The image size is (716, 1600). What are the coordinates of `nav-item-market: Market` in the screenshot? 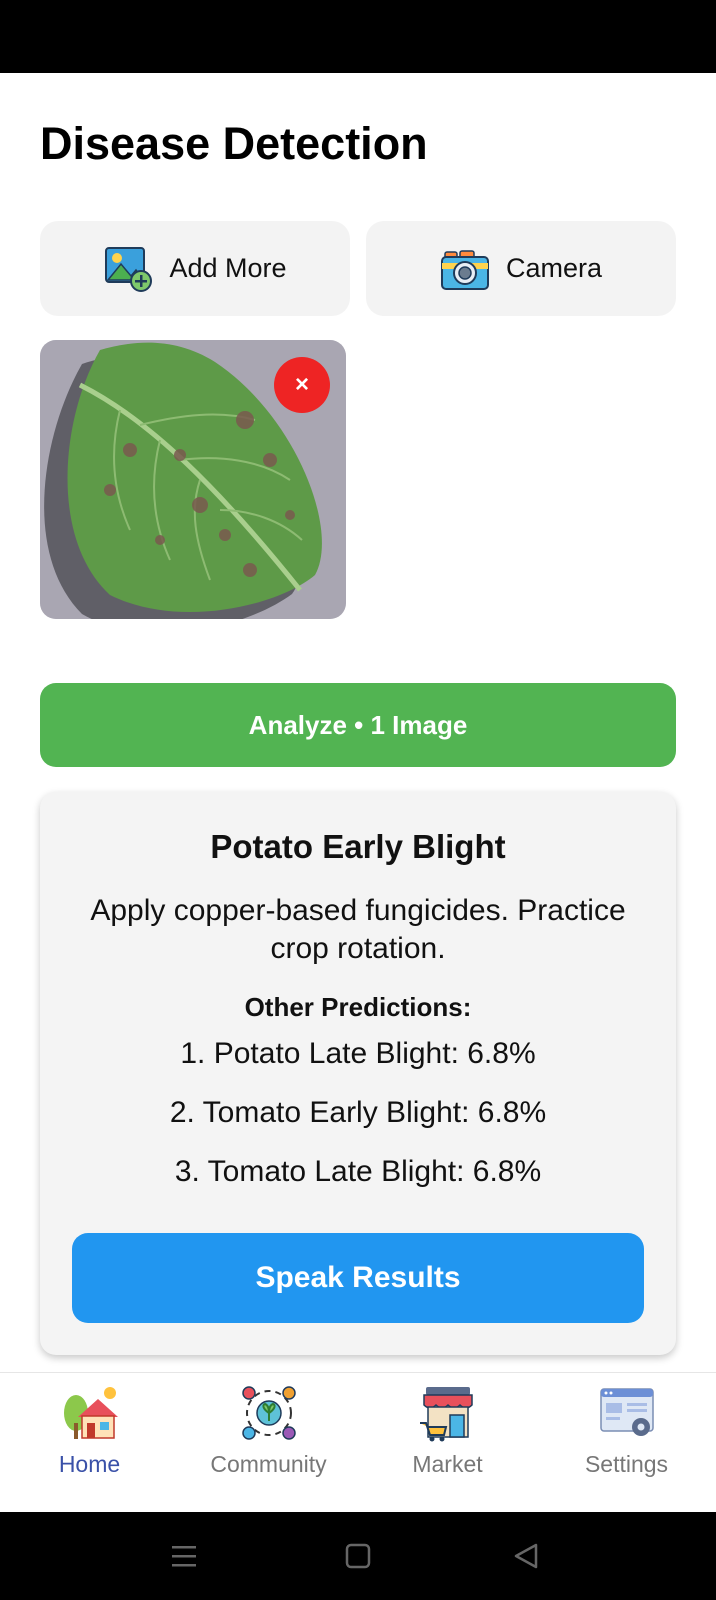 It's located at (447, 1443).